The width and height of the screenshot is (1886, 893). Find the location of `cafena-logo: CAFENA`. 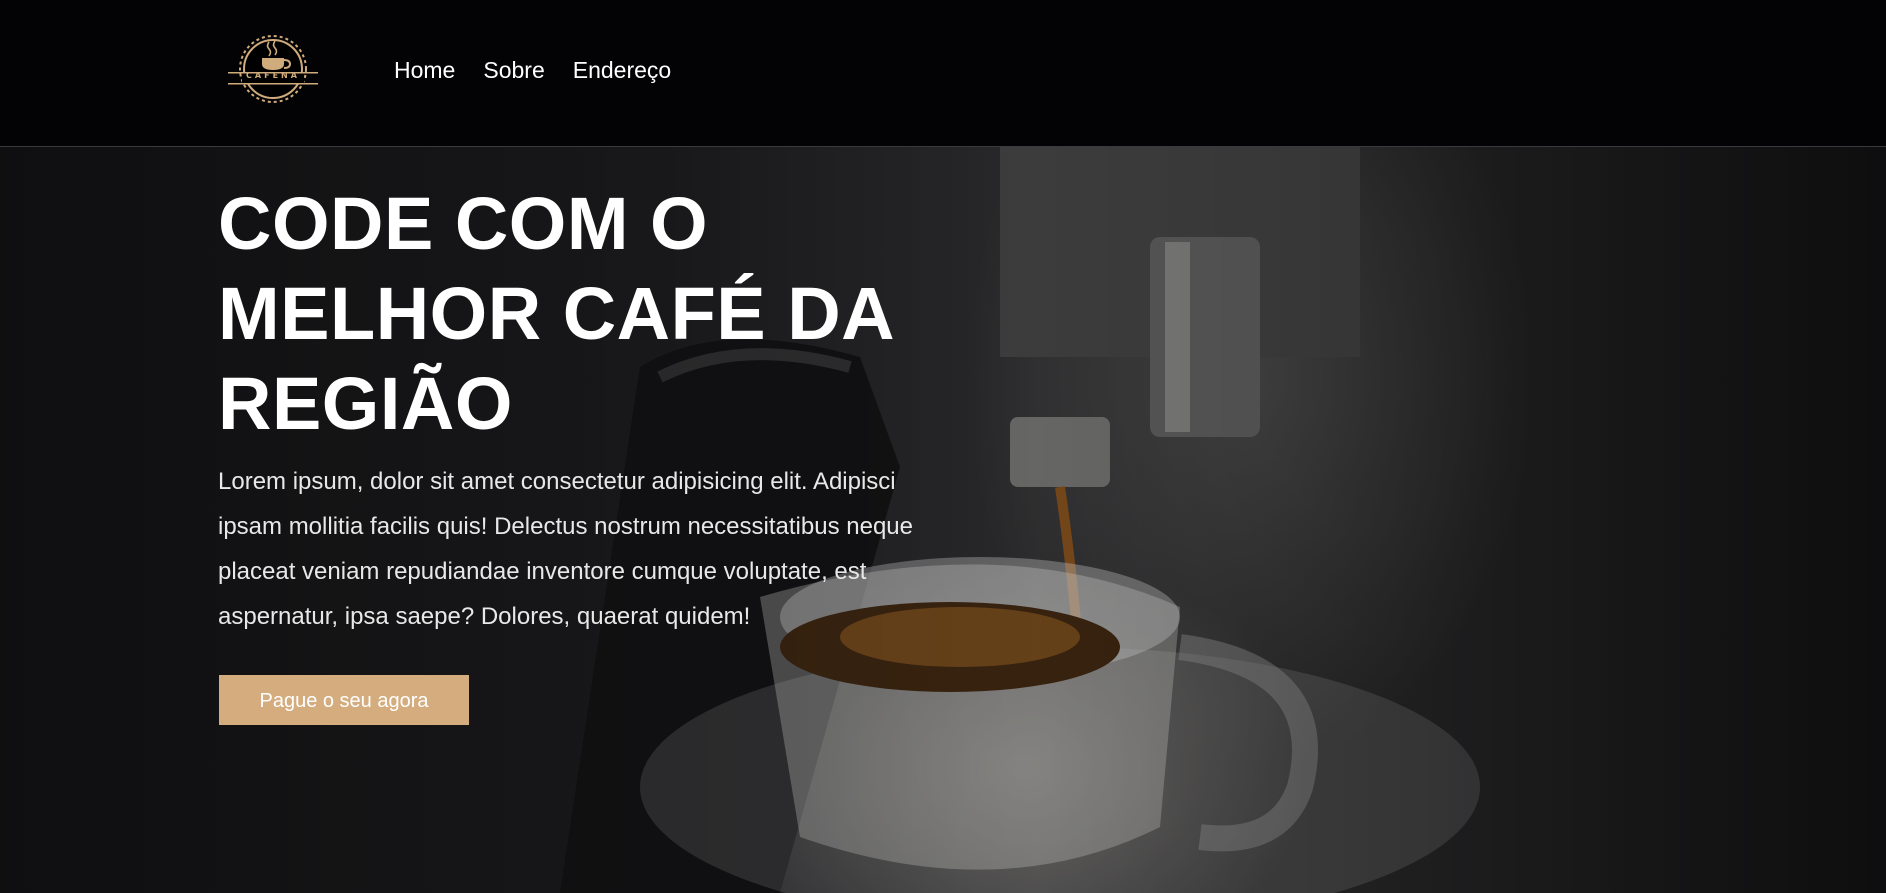

cafena-logo: CAFENA is located at coordinates (273, 69).